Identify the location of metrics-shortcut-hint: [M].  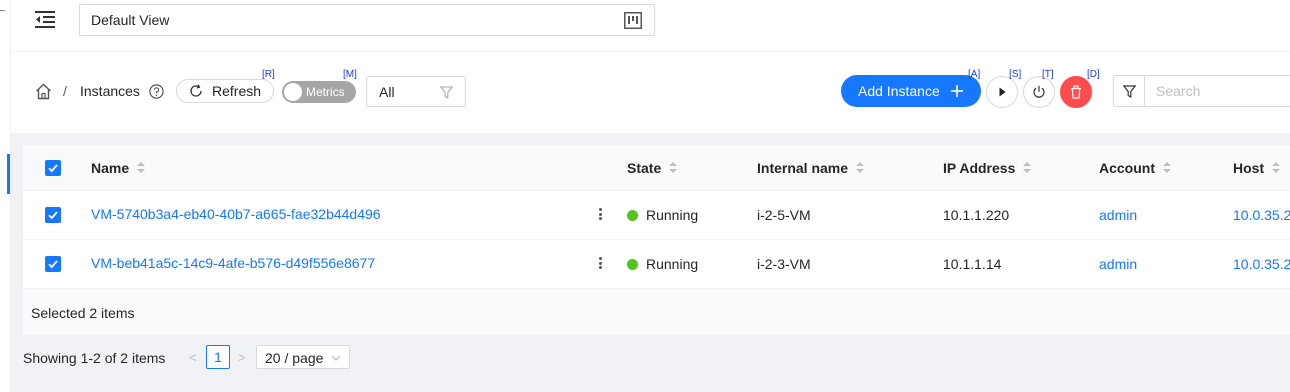
(350, 74).